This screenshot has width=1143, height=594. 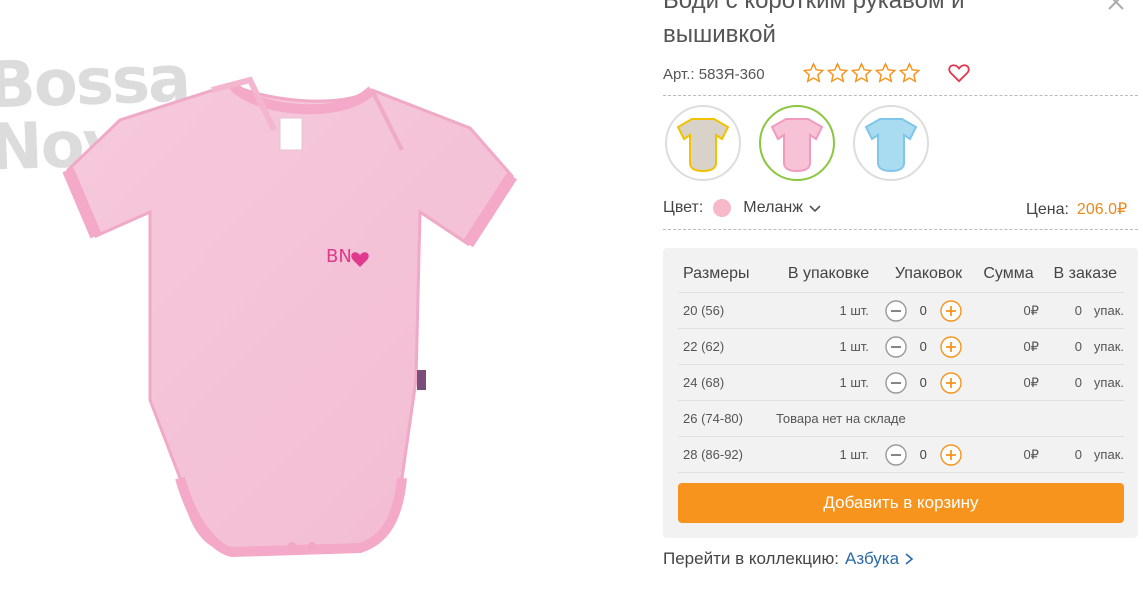 What do you see at coordinates (928, 273) in the screenshot?
I see `header-packs: Упаковок` at bounding box center [928, 273].